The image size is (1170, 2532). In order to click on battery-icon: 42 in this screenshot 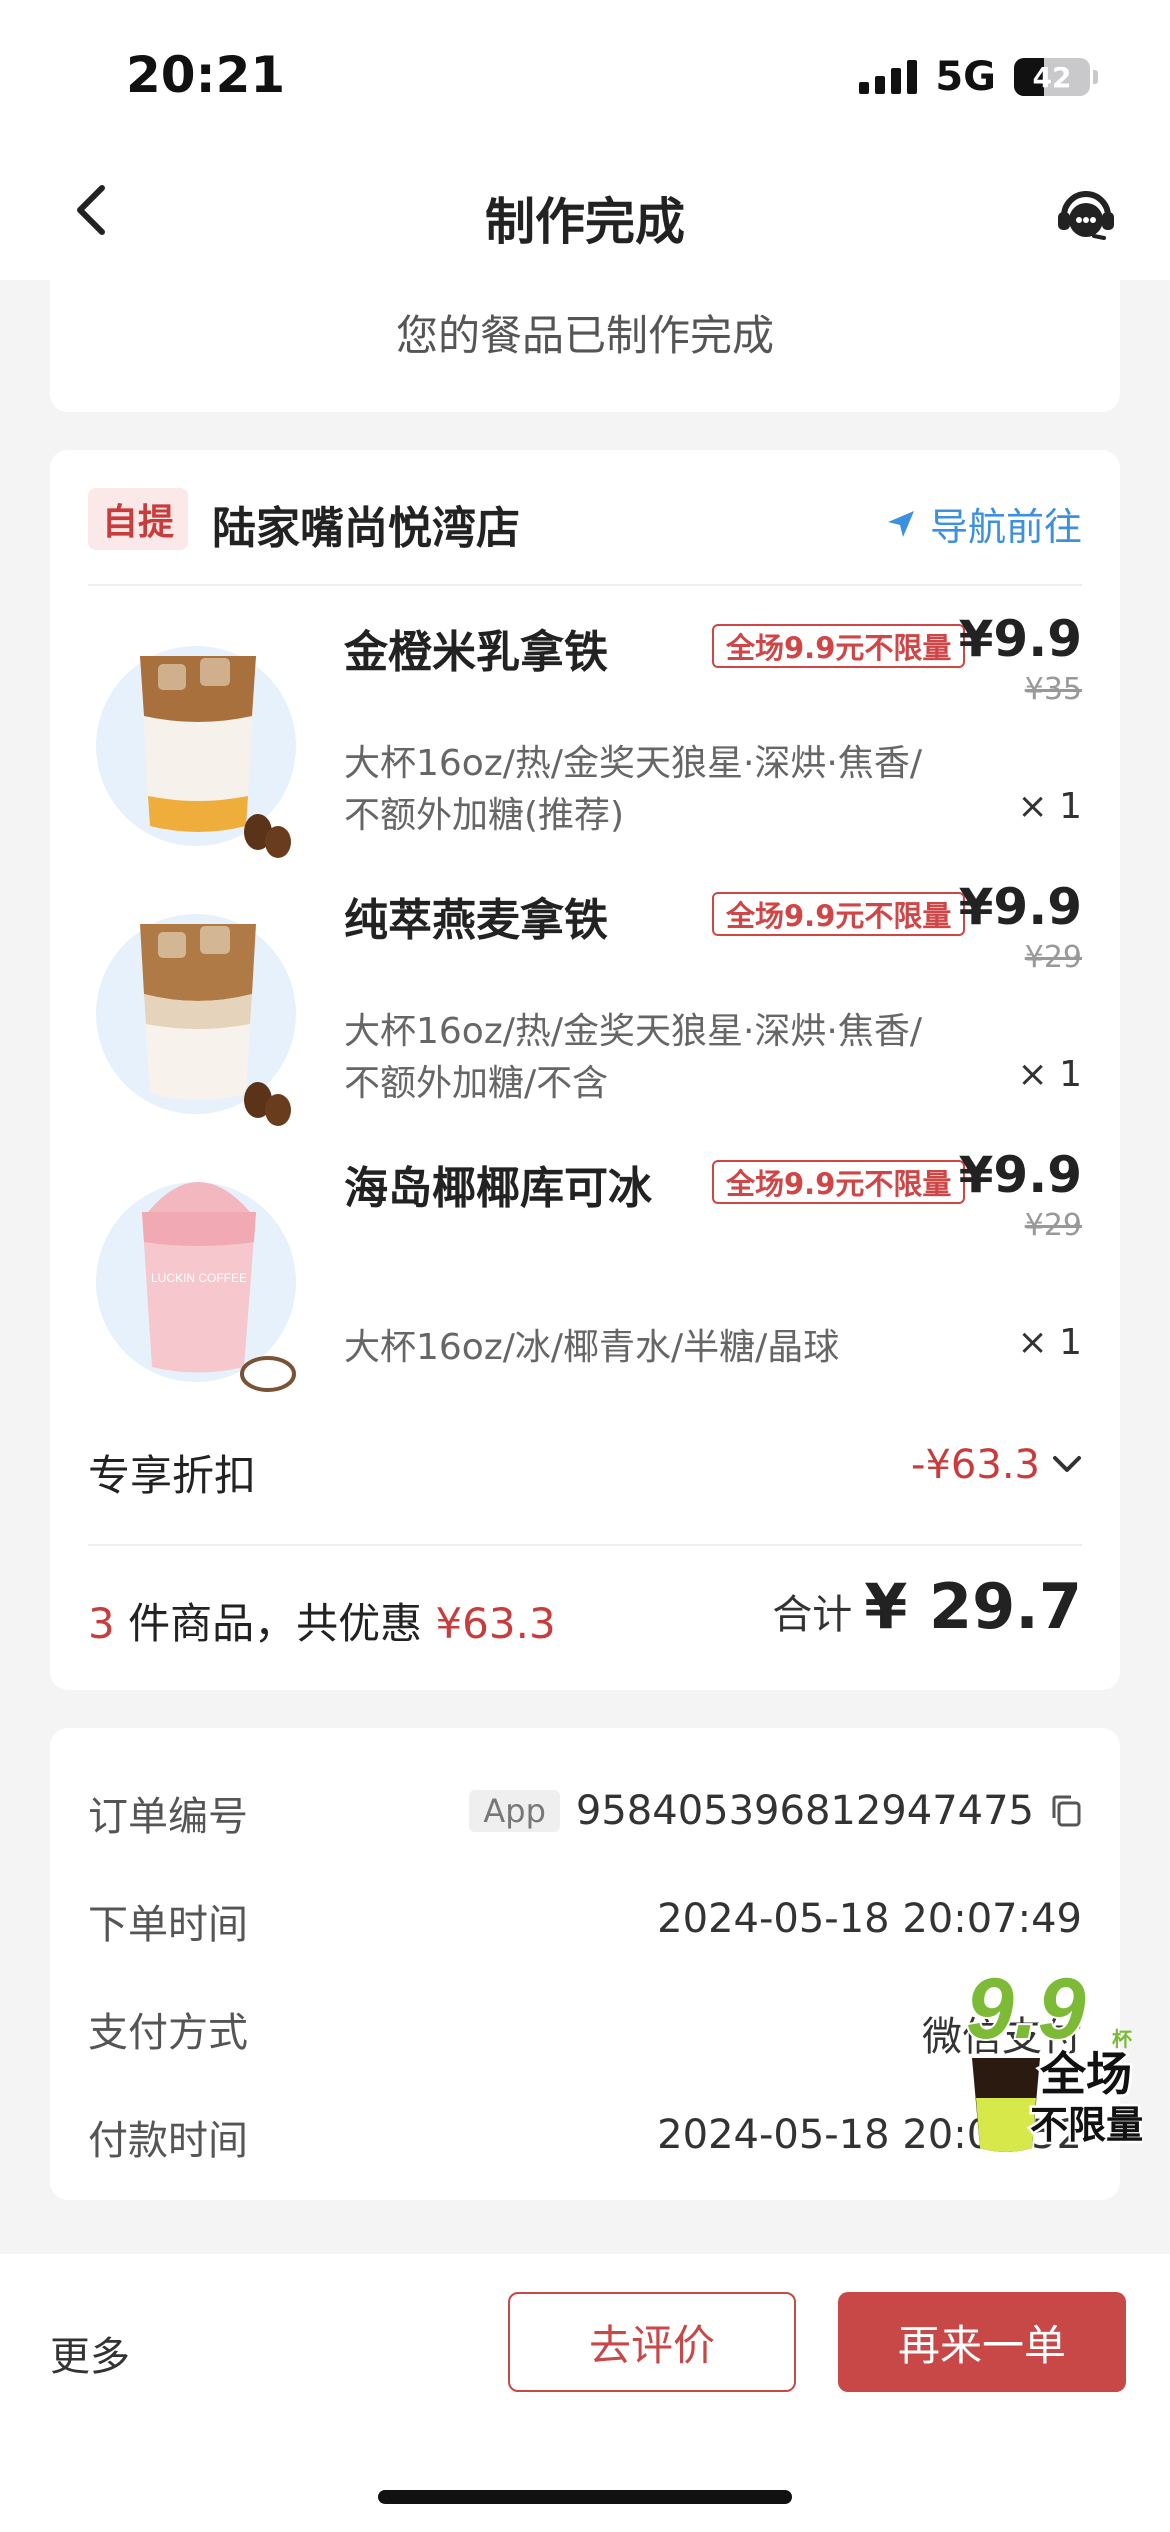, I will do `click(1056, 77)`.